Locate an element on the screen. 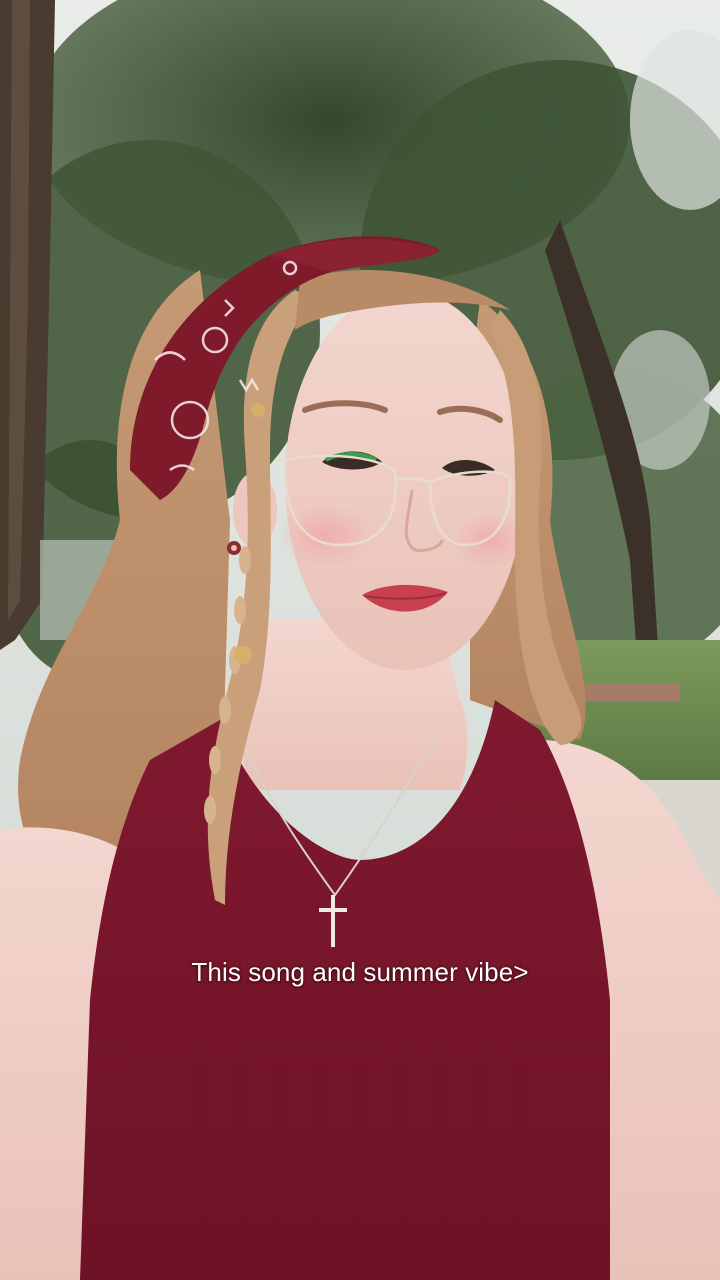 Image resolution: width=720 pixels, height=1280 pixels. video-caption: This song and summer vibe> is located at coordinates (360, 972).